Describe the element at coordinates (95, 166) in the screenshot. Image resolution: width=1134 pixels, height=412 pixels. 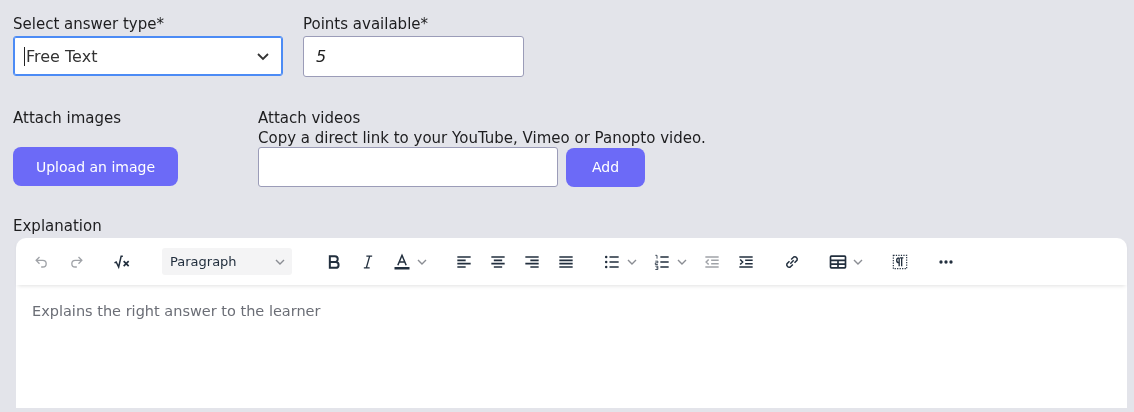
I see `upload-image-button: Upload an image` at that location.